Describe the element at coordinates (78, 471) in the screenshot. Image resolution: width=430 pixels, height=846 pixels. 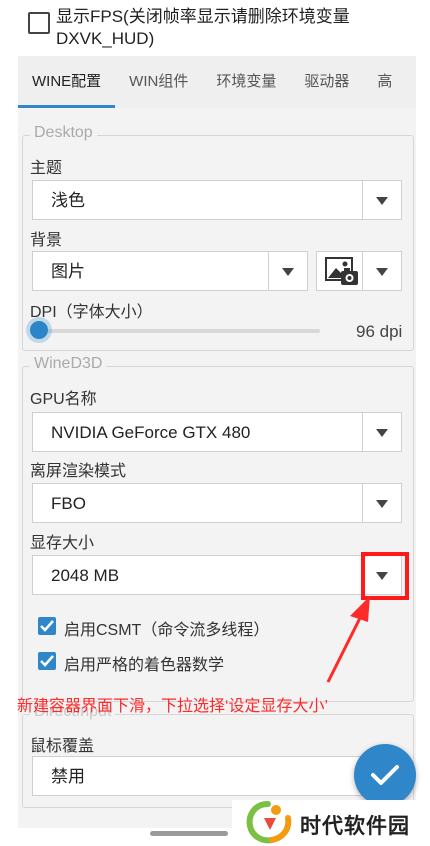
I see `offscreen-mode-label: 离屏渲染模式` at that location.